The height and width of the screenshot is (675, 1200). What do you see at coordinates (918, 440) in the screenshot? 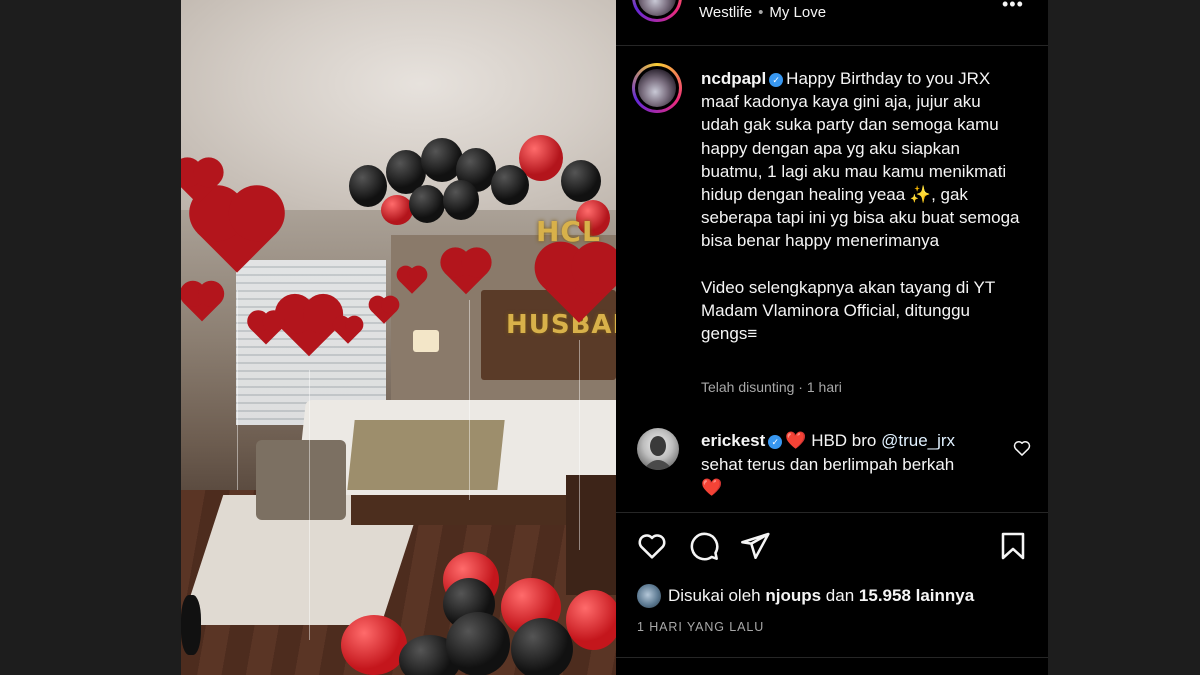
I see `comment-mention: @true_jrx` at bounding box center [918, 440].